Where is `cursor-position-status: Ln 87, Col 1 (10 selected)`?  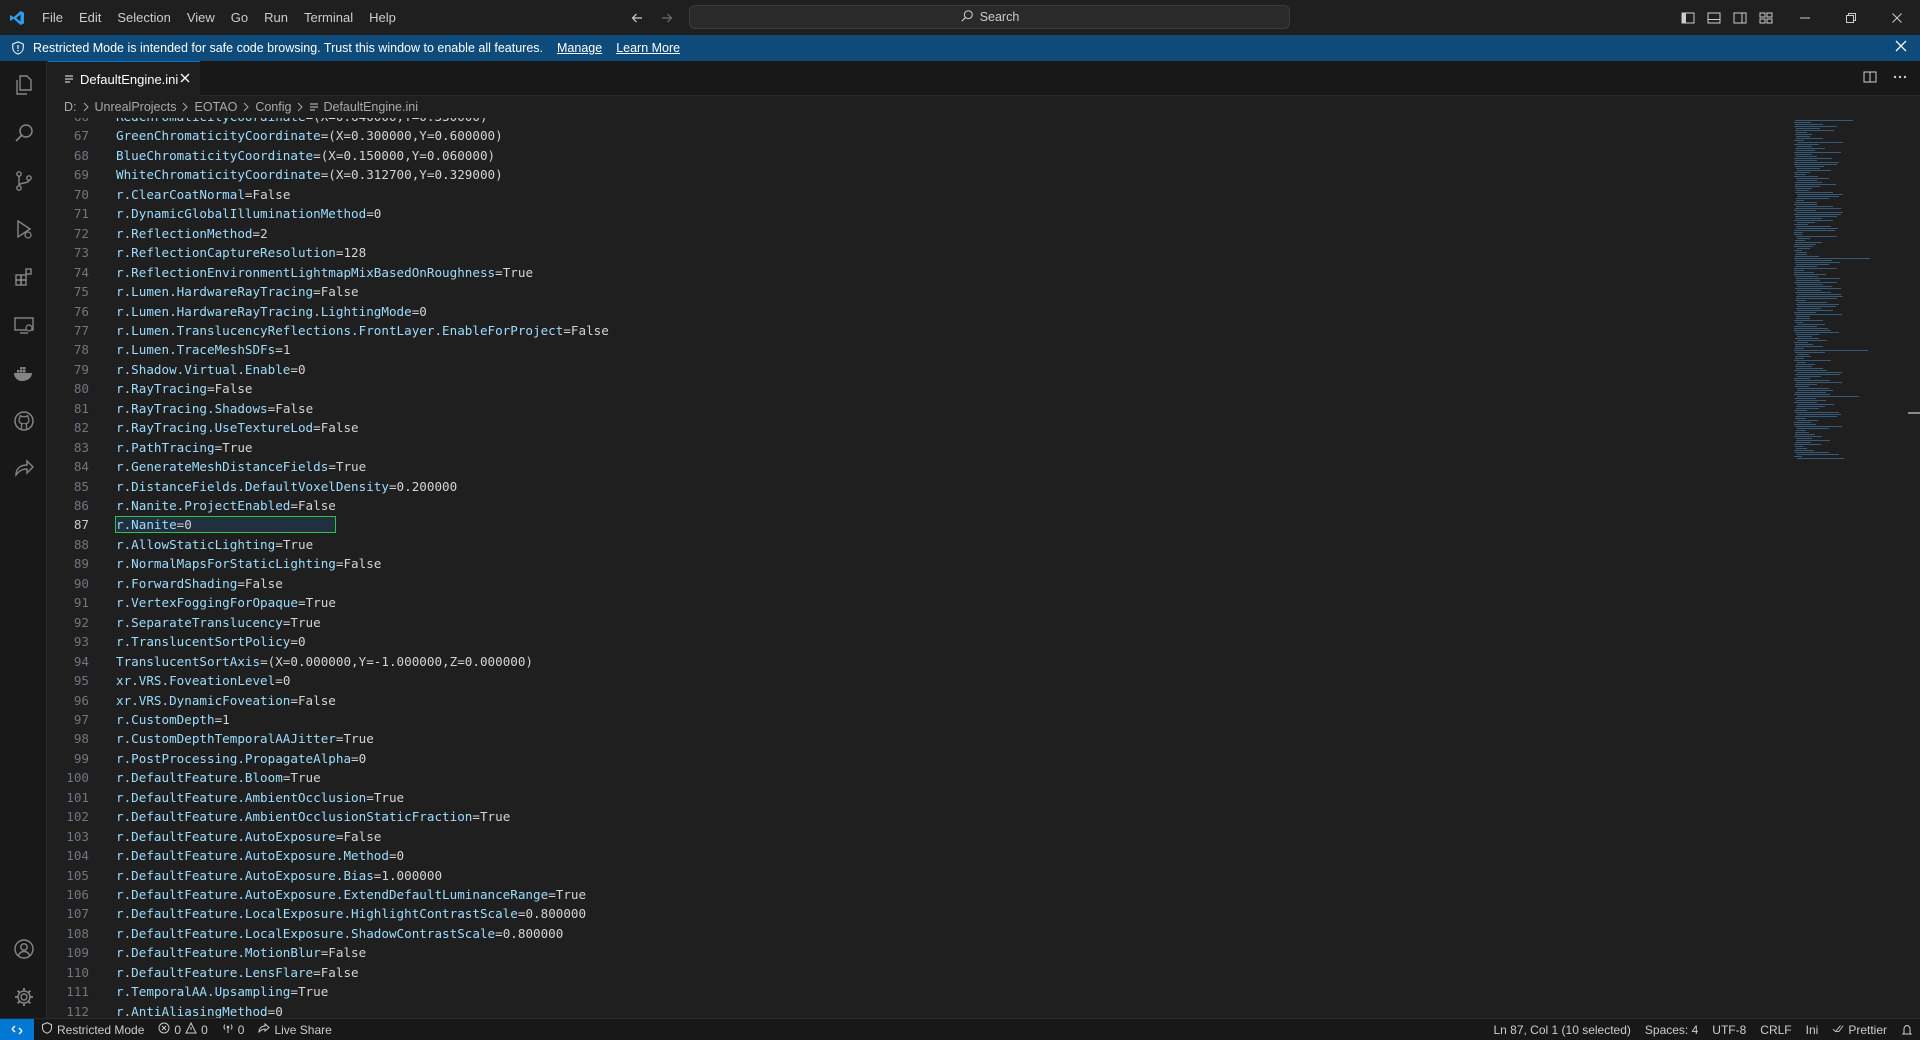 cursor-position-status: Ln 87, Col 1 (10 selected) is located at coordinates (1561, 1029).